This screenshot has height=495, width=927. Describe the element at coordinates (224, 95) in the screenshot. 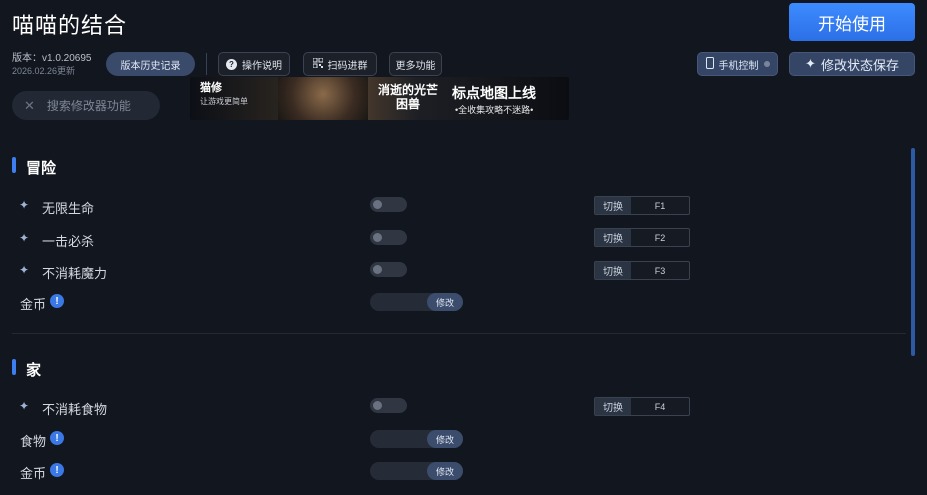

I see `banner-logo: 猫修 让游戏更简单` at that location.